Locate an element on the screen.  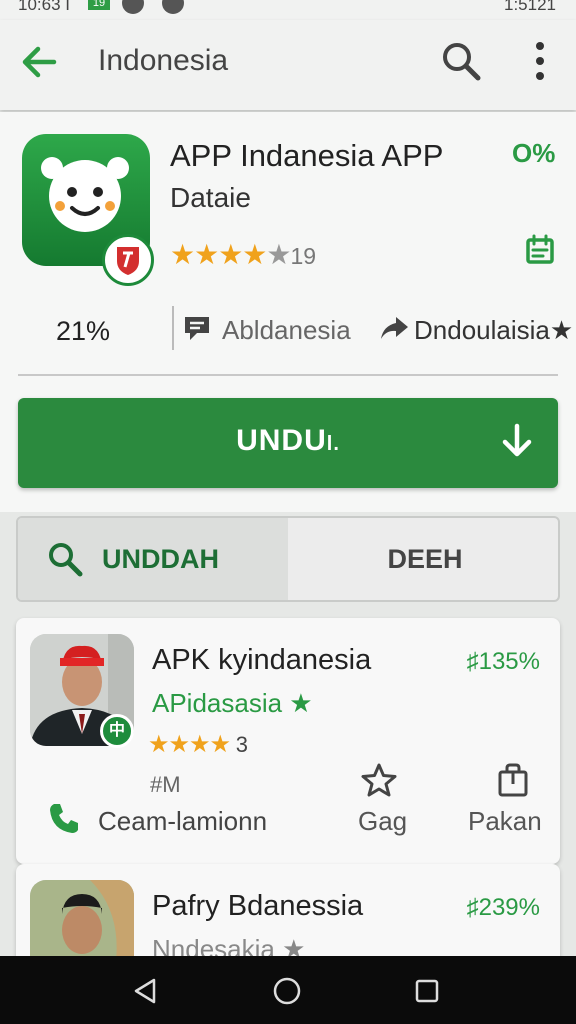
app-rating: ★★★★★19 is located at coordinates (243, 254).